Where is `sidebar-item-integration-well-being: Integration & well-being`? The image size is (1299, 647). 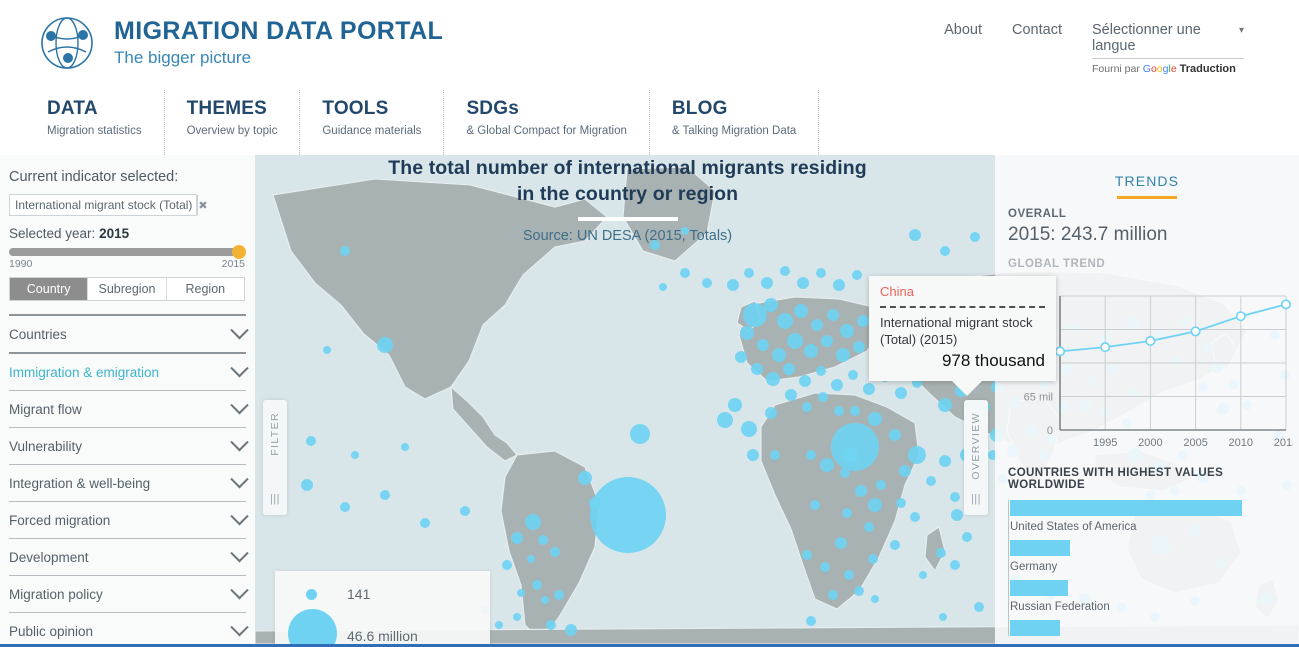
sidebar-item-integration-well-being: Integration & well-being is located at coordinates (127, 483).